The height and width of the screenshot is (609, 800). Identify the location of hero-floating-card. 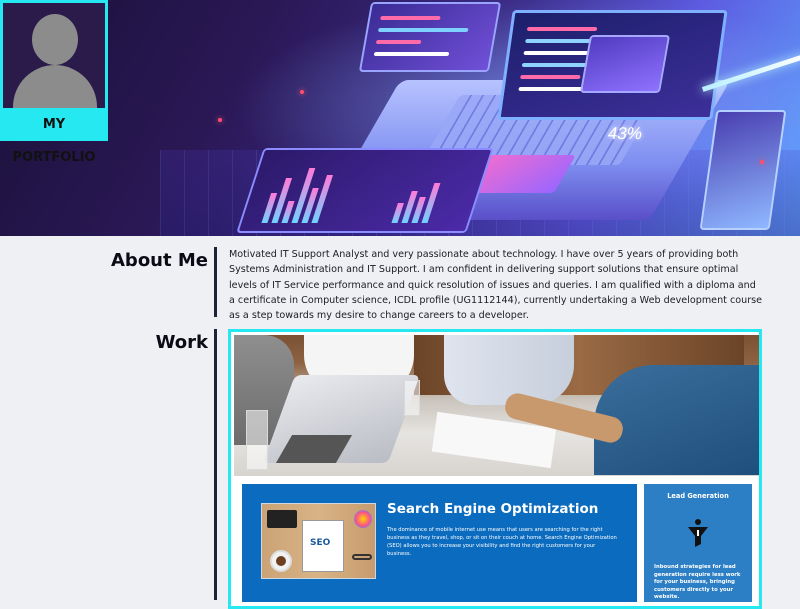
(430, 37).